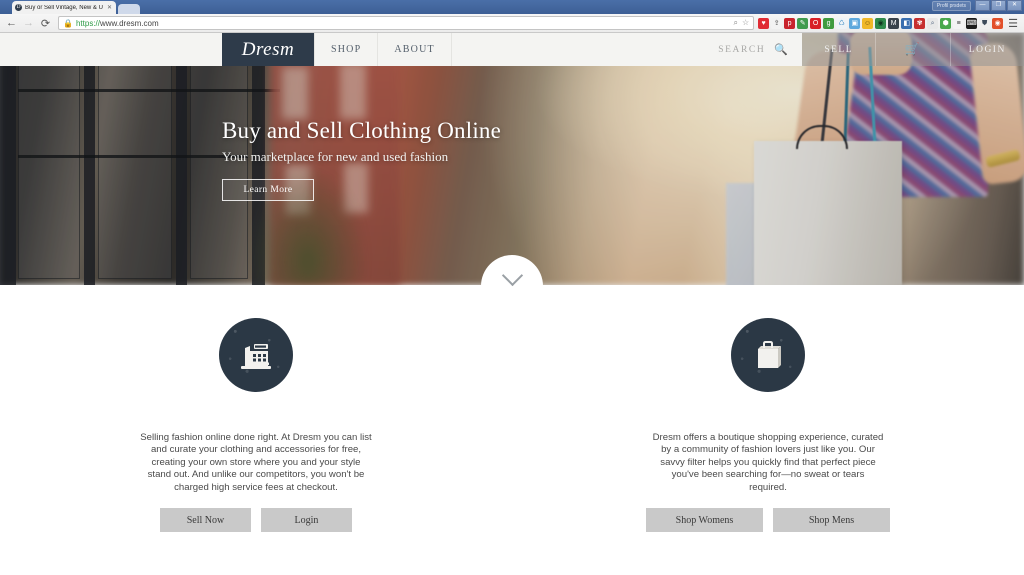 Image resolution: width=1024 pixels, height=575 pixels. What do you see at coordinates (920, 23) in the screenshot?
I see `crab-extension-icon: ✾` at bounding box center [920, 23].